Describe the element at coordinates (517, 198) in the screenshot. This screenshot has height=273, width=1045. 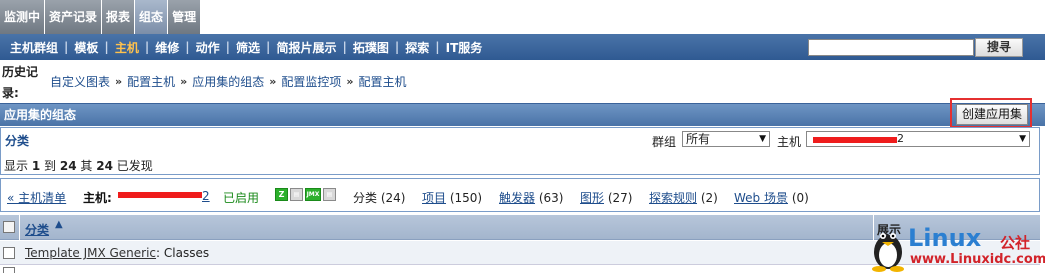
I see `tab-triggers-label: 触发器` at that location.